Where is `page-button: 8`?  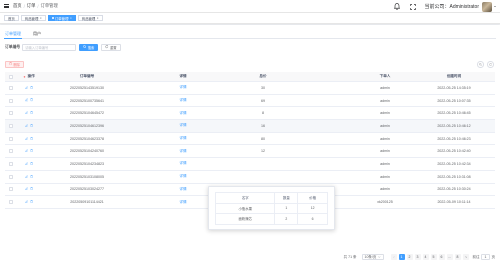 page-button: 8 is located at coordinates (457, 257).